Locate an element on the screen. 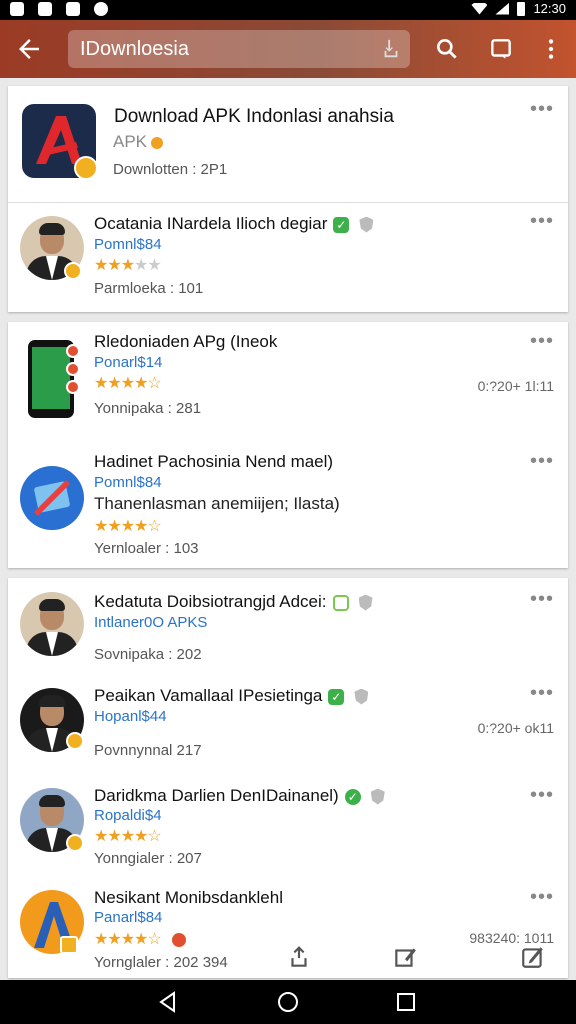  battery-icon is located at coordinates (521, 8).